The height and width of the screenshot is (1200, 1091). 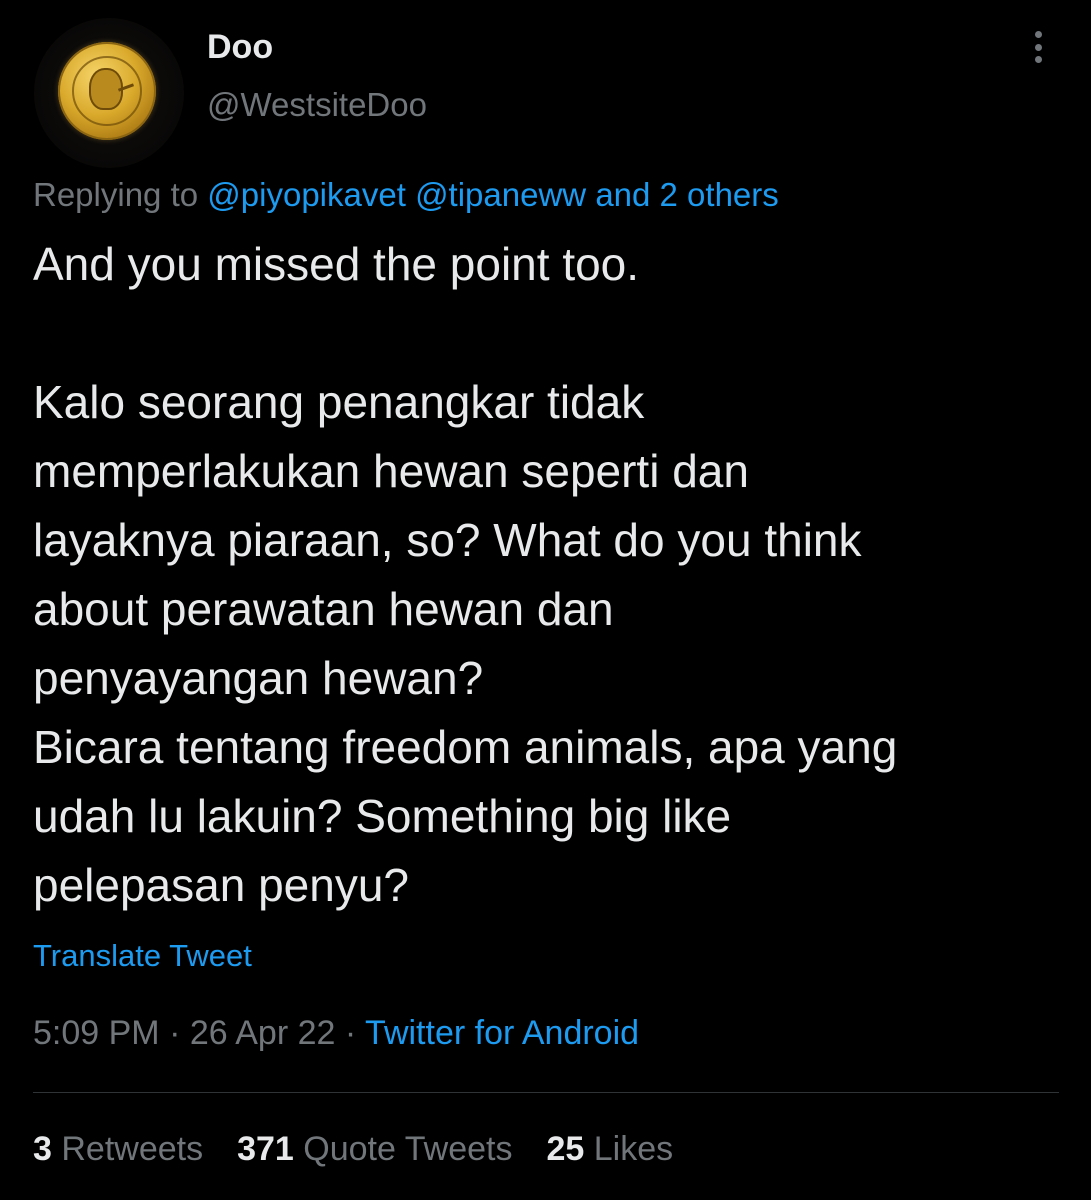 What do you see at coordinates (686, 194) in the screenshot?
I see `others-link: and 2 others` at bounding box center [686, 194].